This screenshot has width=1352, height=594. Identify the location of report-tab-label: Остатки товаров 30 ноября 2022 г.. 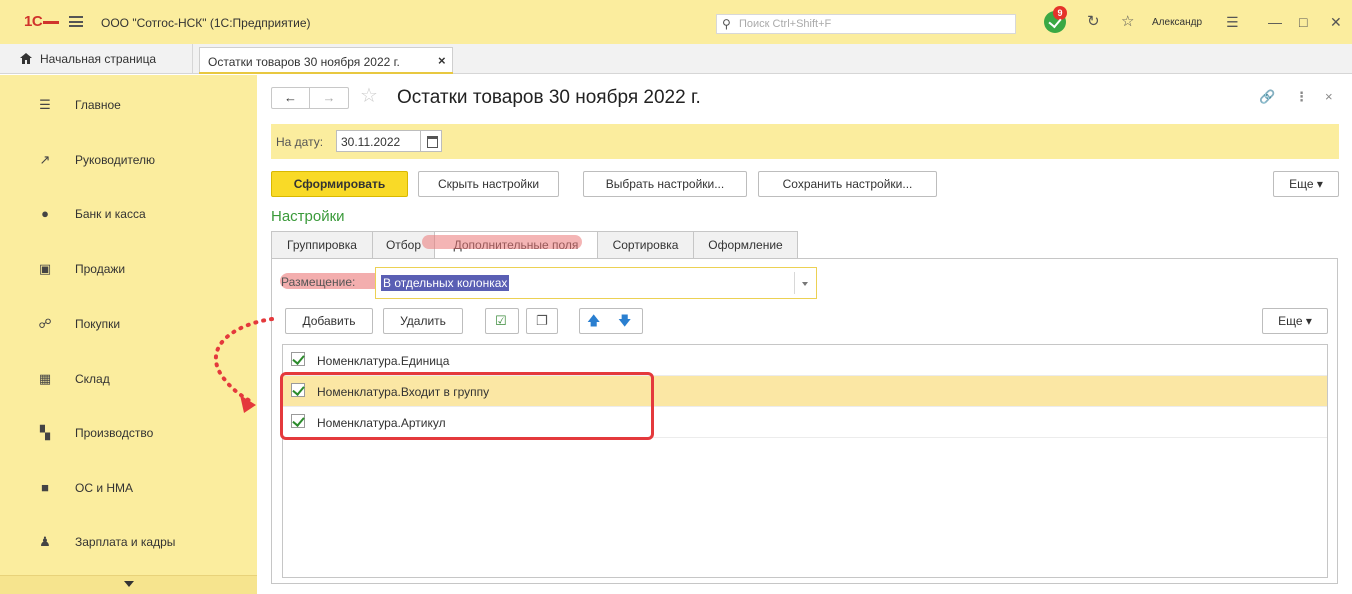
(304, 62).